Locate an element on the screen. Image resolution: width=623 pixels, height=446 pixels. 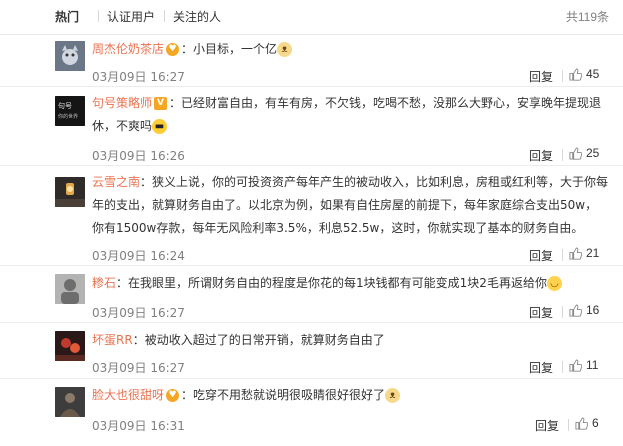
tab-followed: 关注的人 is located at coordinates (197, 16).